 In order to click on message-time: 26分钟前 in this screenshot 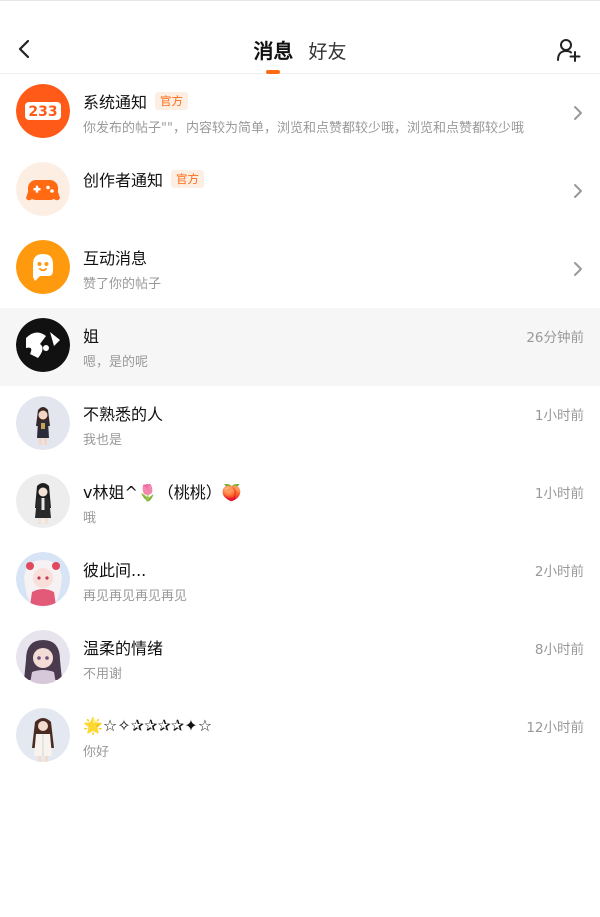, I will do `click(555, 338)`.